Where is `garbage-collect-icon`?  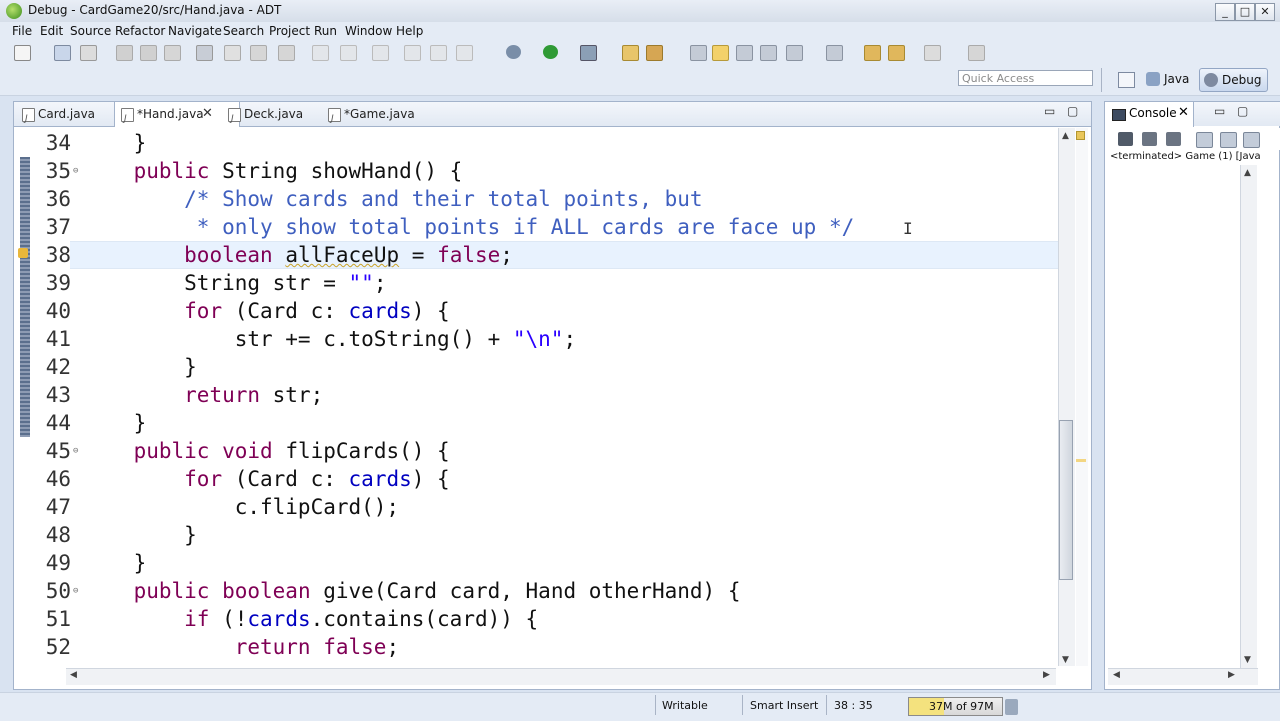
garbage-collect-icon is located at coordinates (1011, 707).